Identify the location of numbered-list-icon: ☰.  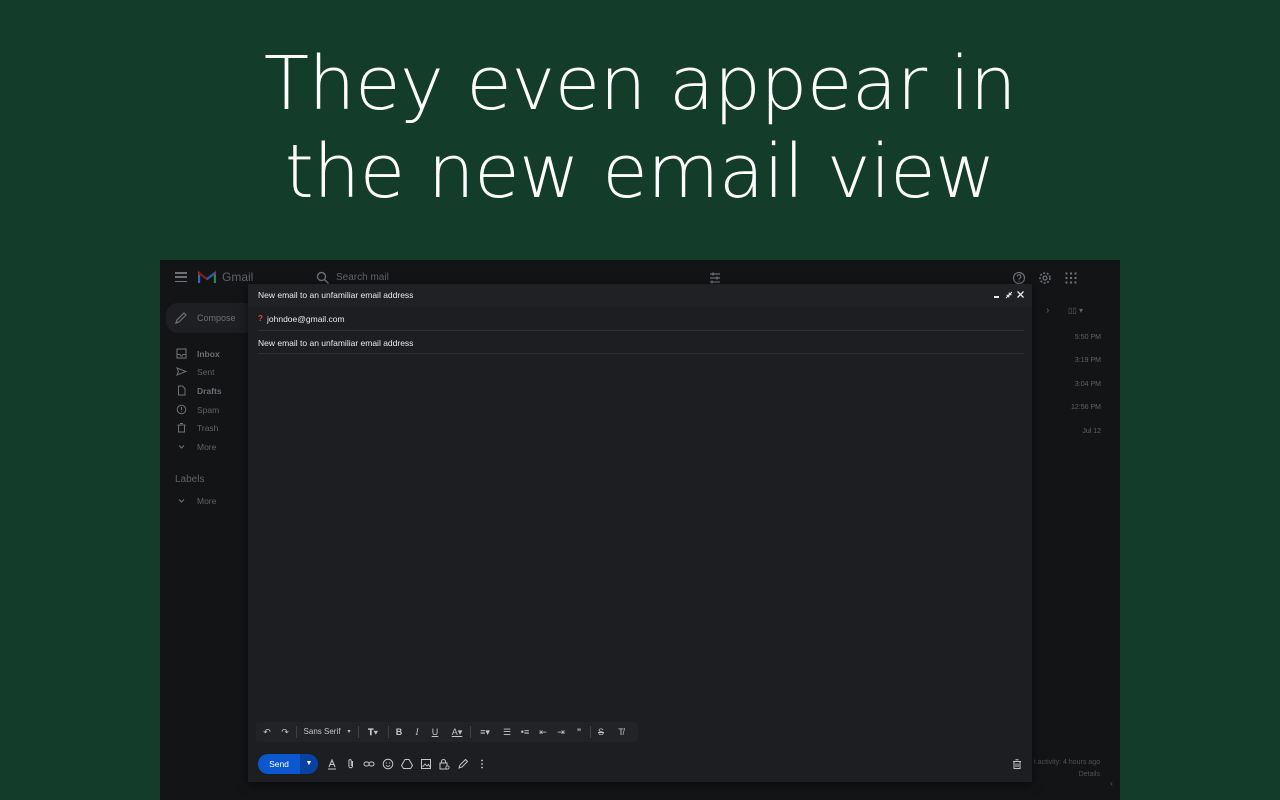
(507, 732).